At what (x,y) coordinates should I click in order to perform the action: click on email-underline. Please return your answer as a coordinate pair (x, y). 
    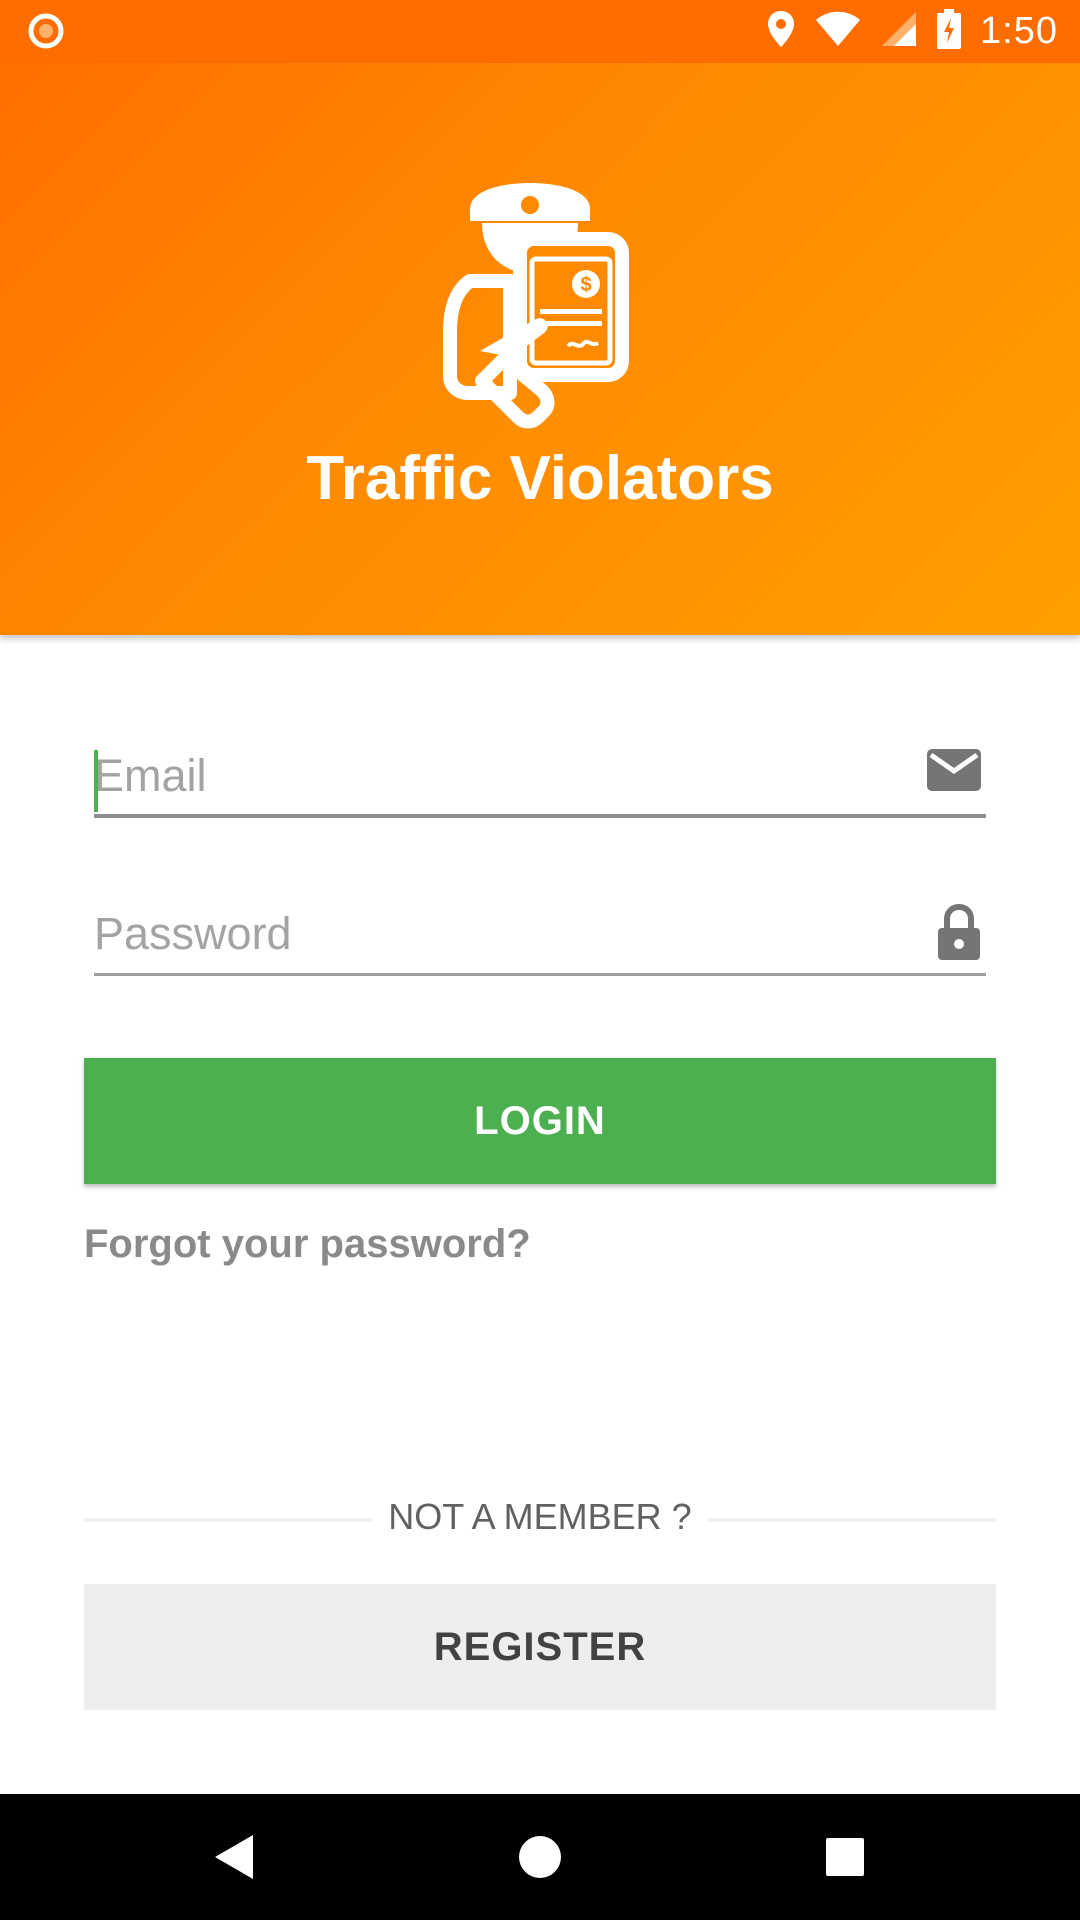
    Looking at the image, I should click on (540, 816).